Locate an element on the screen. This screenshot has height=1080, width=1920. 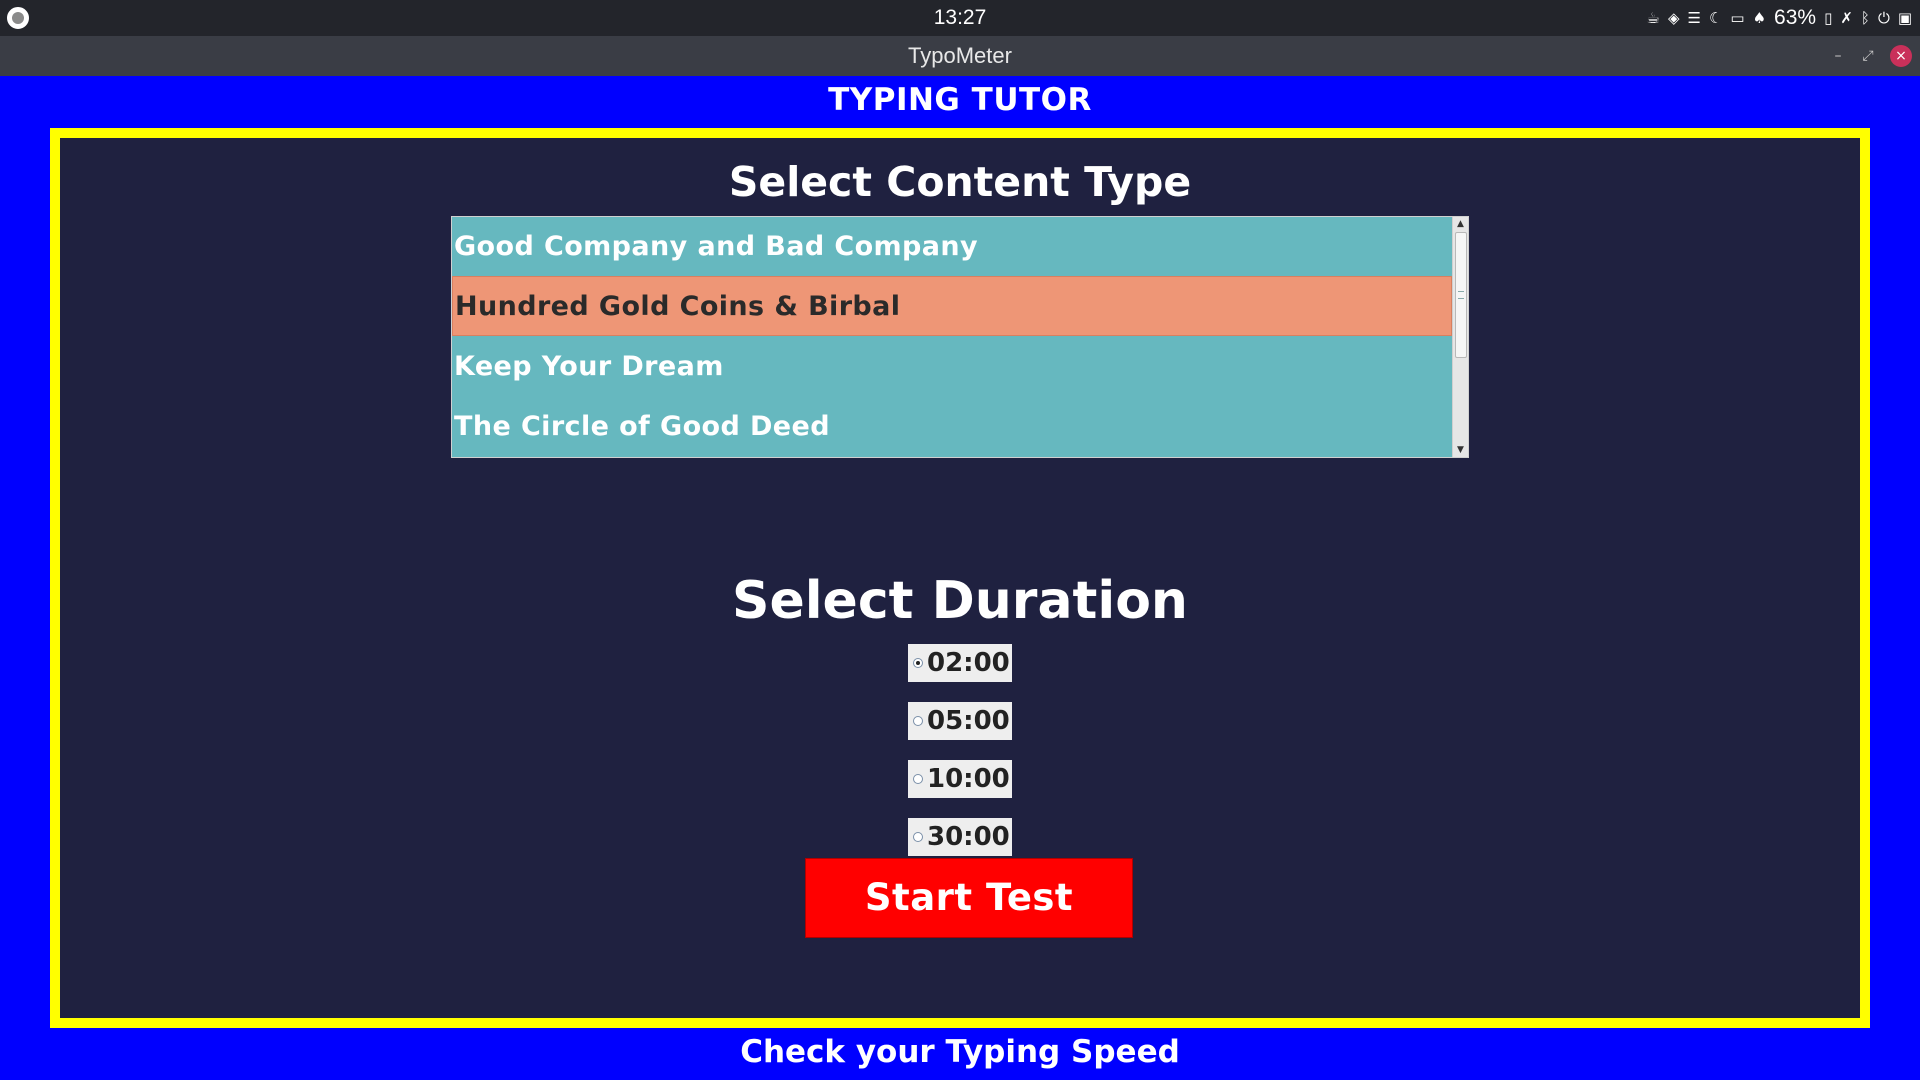
scroll-up-arrow-icon: ▲ is located at coordinates (1460, 224).